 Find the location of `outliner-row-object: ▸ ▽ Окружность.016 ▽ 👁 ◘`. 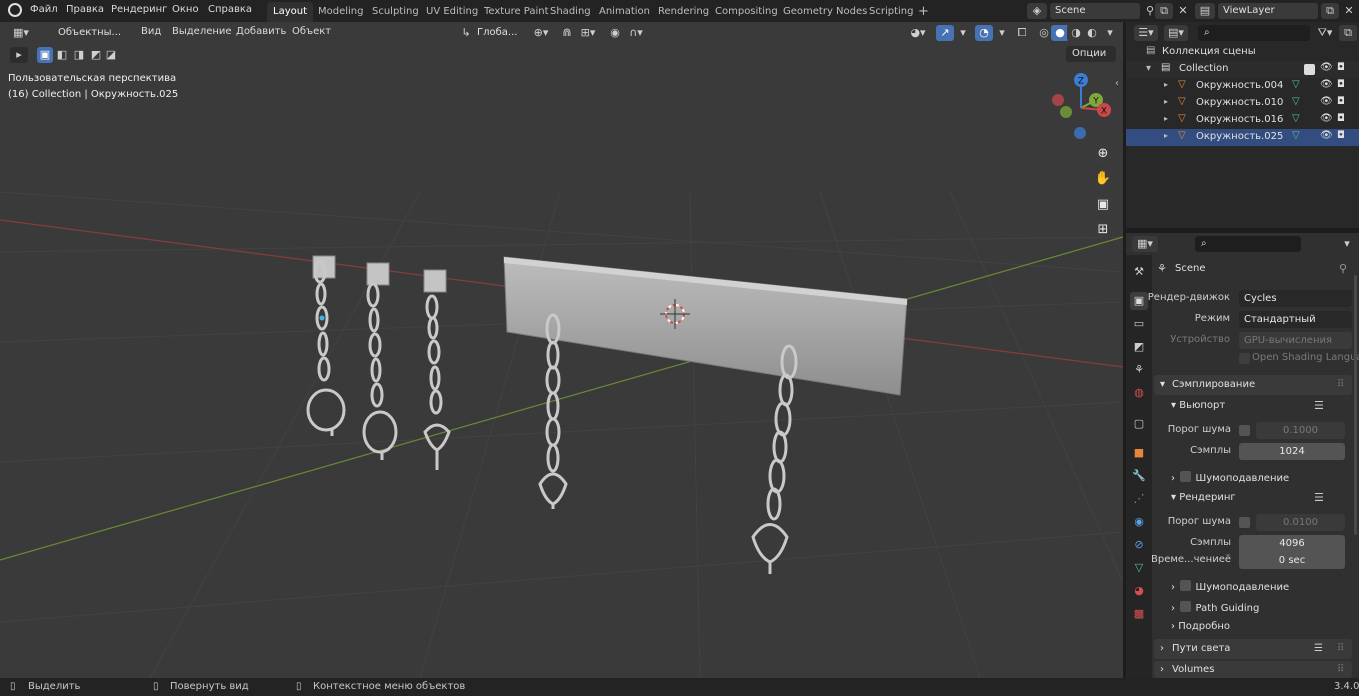

outliner-row-object: ▸ ▽ Окружность.016 ▽ 👁 ◘ is located at coordinates (1242, 120).